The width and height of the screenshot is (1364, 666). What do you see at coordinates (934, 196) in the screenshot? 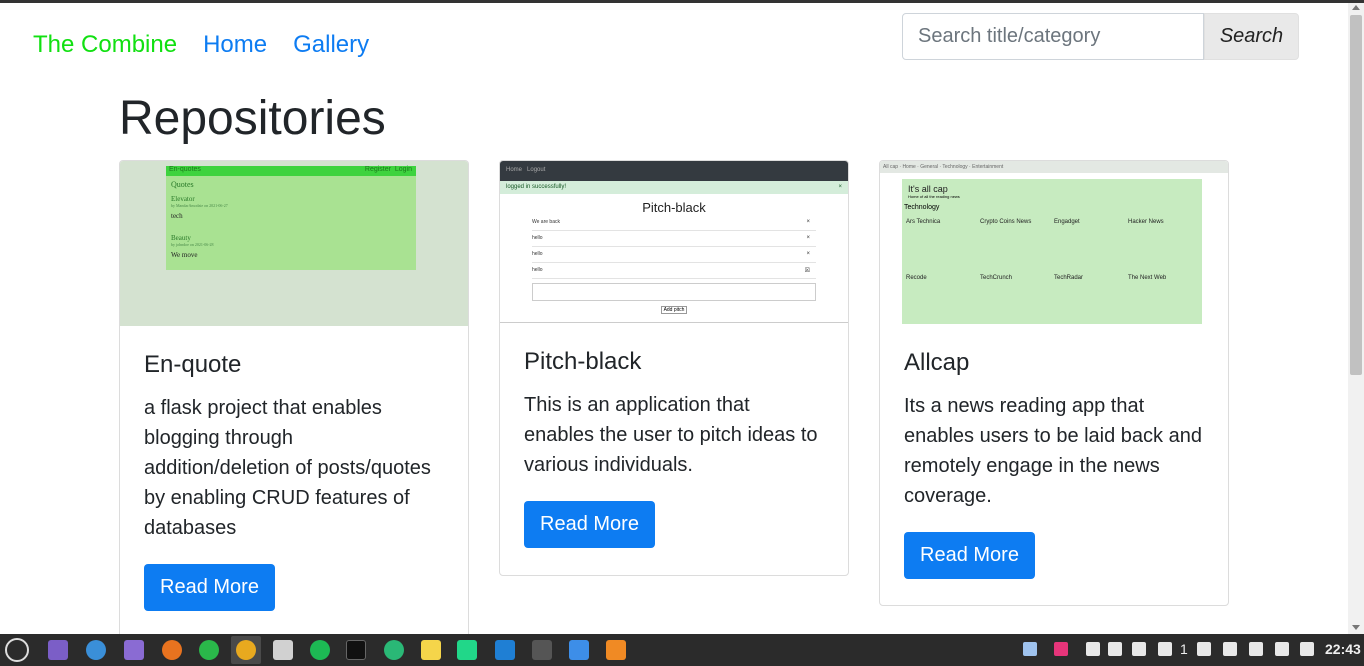
I see `thumbnail-subtitle: Home of all the reading news` at bounding box center [934, 196].